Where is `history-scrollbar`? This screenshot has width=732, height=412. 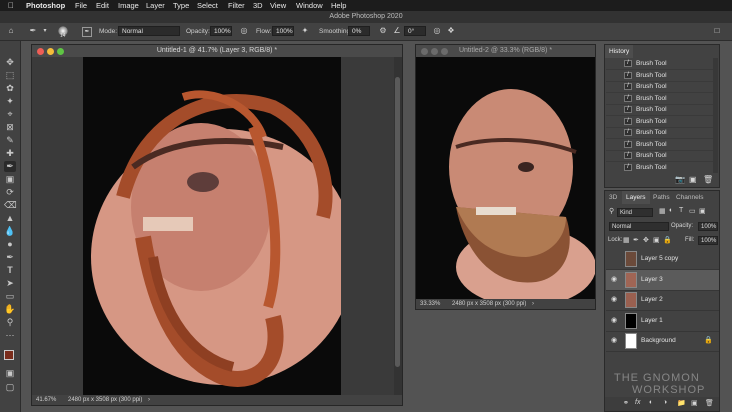
history-scrollbar is located at coordinates (715, 115).